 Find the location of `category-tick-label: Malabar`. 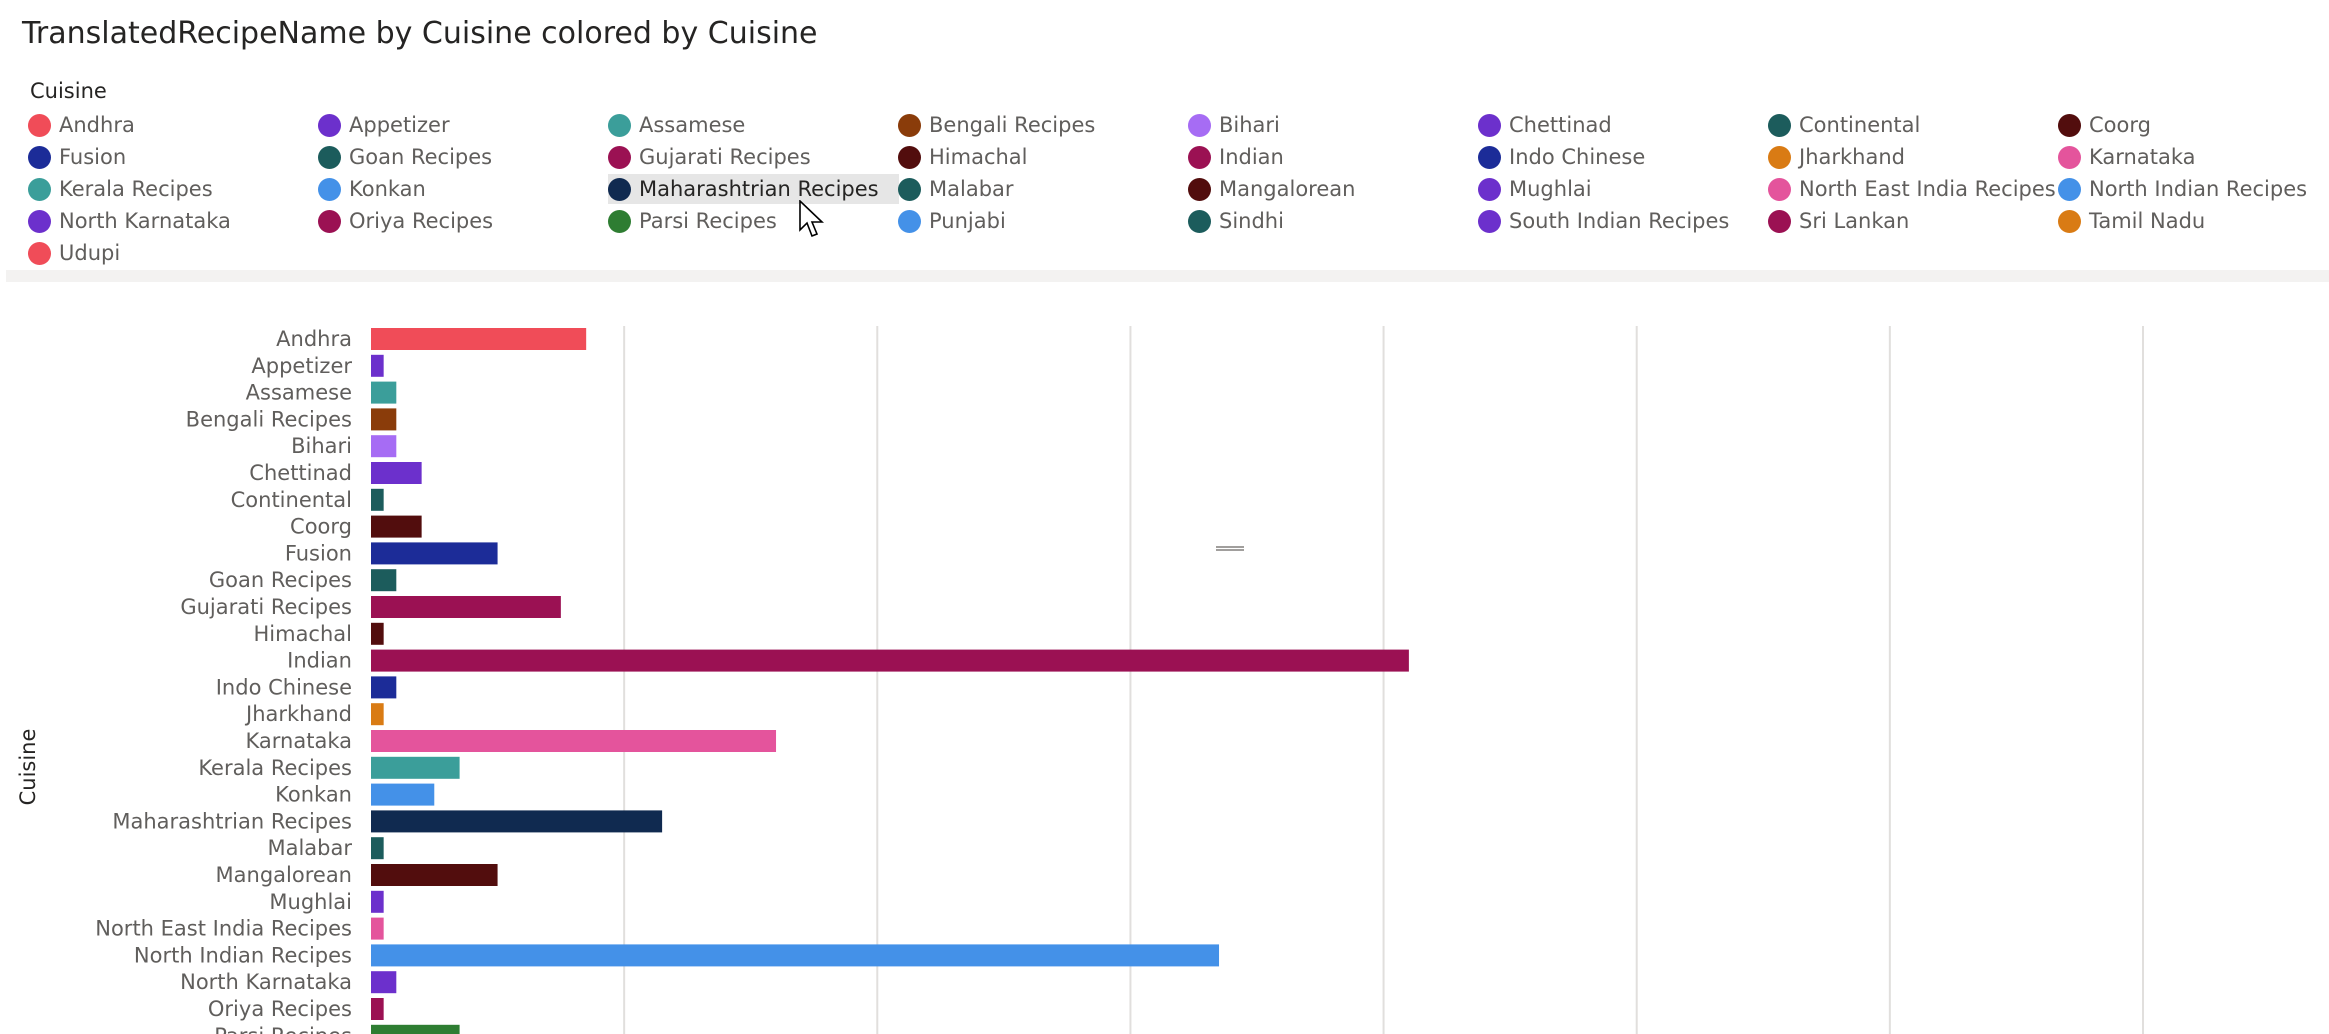

category-tick-label: Malabar is located at coordinates (309, 848).